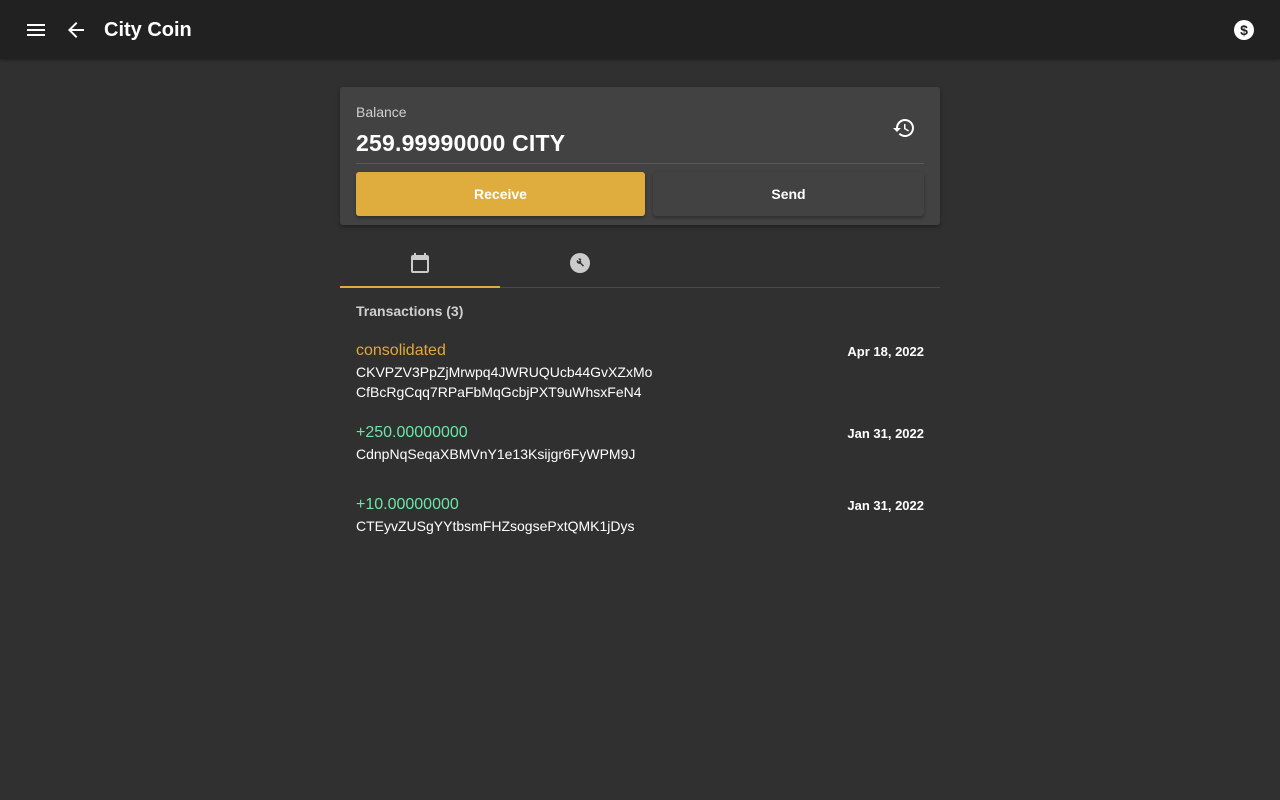  I want to click on card-divider, so click(640, 163).